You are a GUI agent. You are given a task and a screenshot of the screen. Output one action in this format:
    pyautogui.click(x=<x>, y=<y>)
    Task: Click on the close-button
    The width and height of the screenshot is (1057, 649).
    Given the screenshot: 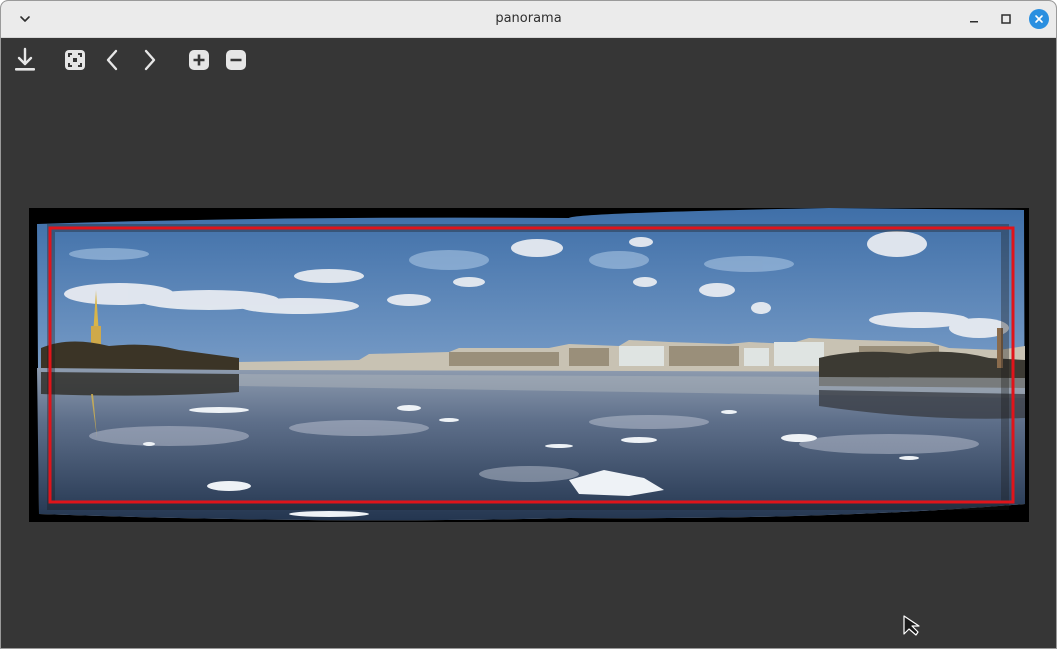 What is the action you would take?
    pyautogui.click(x=1039, y=19)
    